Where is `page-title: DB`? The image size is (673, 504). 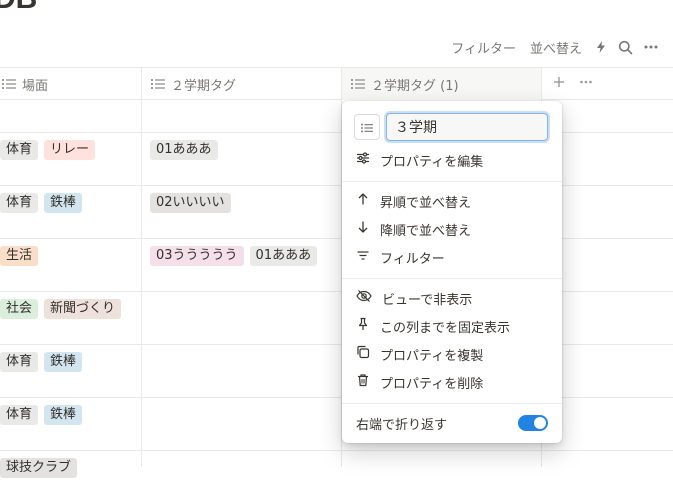
page-title: DB is located at coordinates (18, 8).